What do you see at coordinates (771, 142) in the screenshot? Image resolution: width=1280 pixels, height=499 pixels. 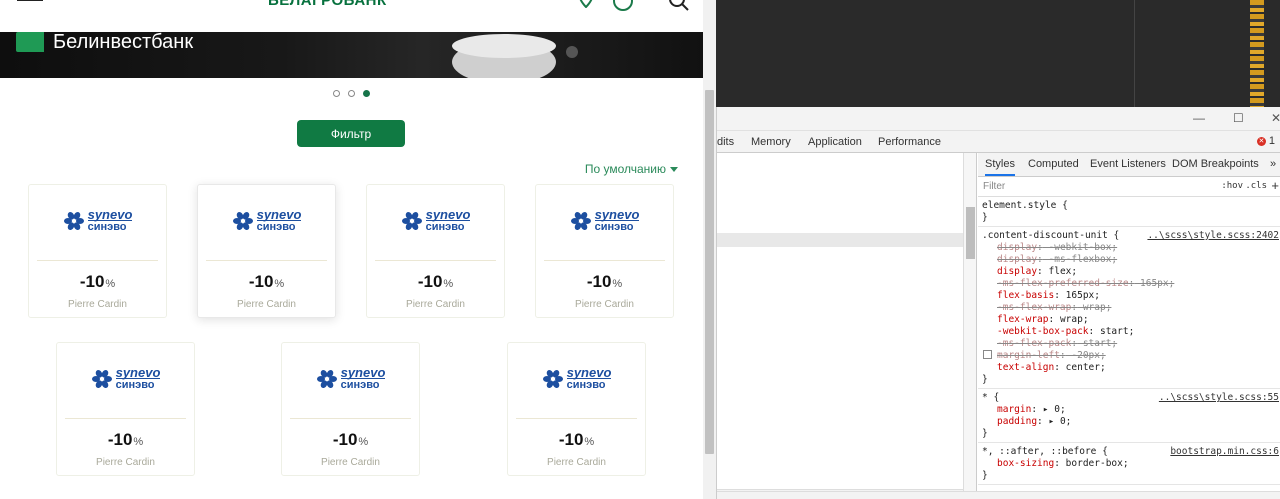 I see `tab-memory: Memory` at bounding box center [771, 142].